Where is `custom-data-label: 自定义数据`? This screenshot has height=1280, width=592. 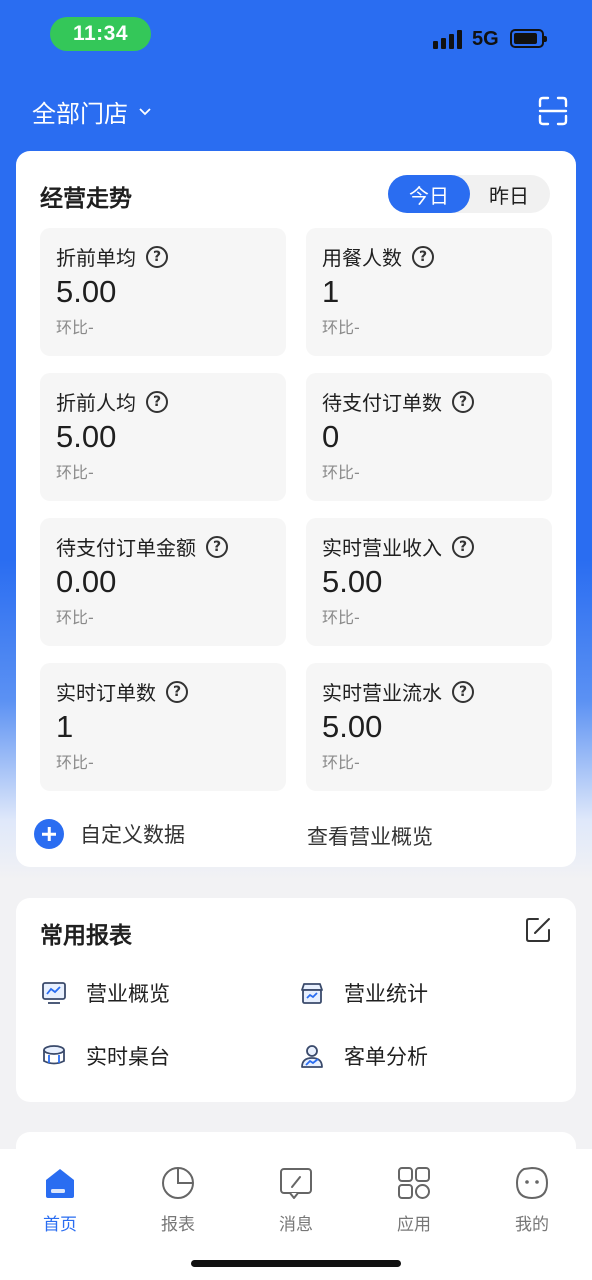 custom-data-label: 自定义数据 is located at coordinates (132, 835).